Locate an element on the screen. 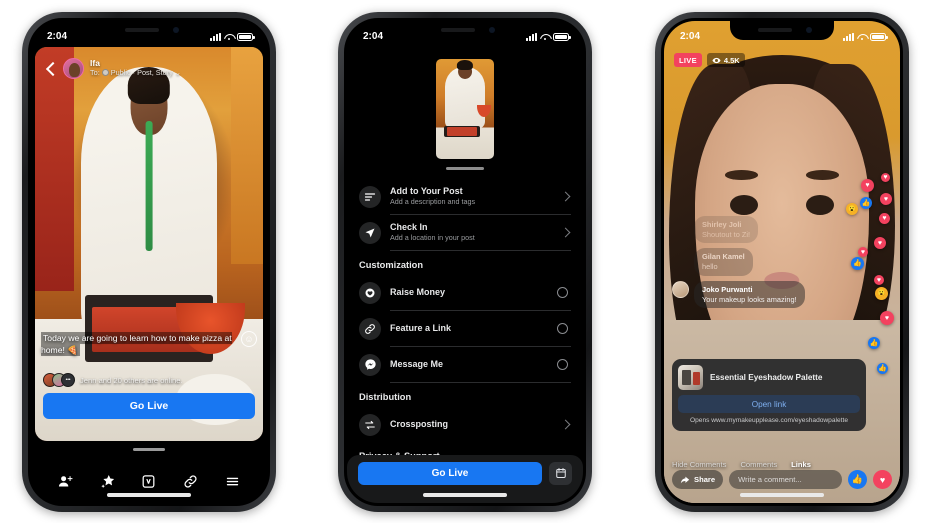 The image size is (930, 523). comment-item: Shirley Joli Shoutout to Zi! is located at coordinates (757, 230).